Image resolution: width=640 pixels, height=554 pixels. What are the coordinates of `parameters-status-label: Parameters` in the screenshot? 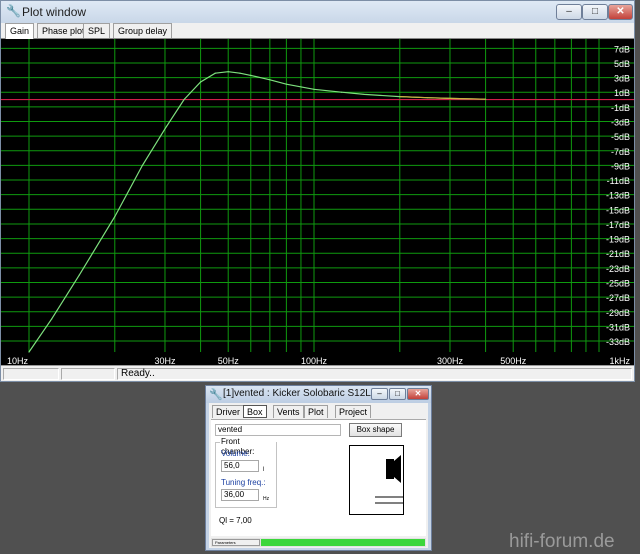 It's located at (236, 542).